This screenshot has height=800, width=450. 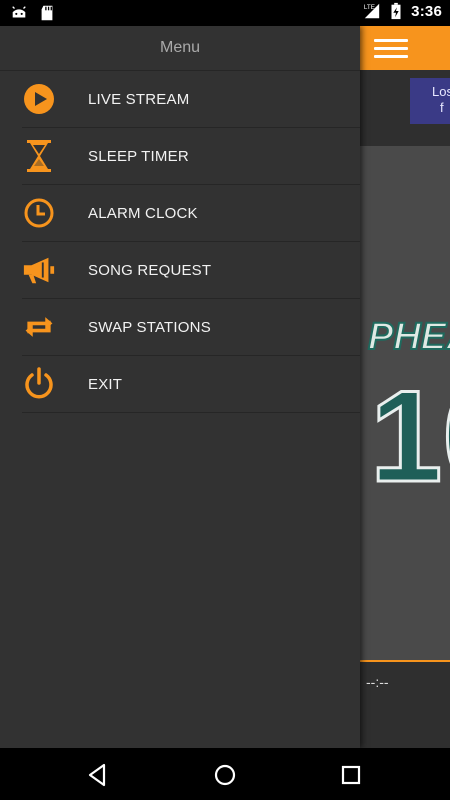 I want to click on time-display: --:--, so click(x=377, y=682).